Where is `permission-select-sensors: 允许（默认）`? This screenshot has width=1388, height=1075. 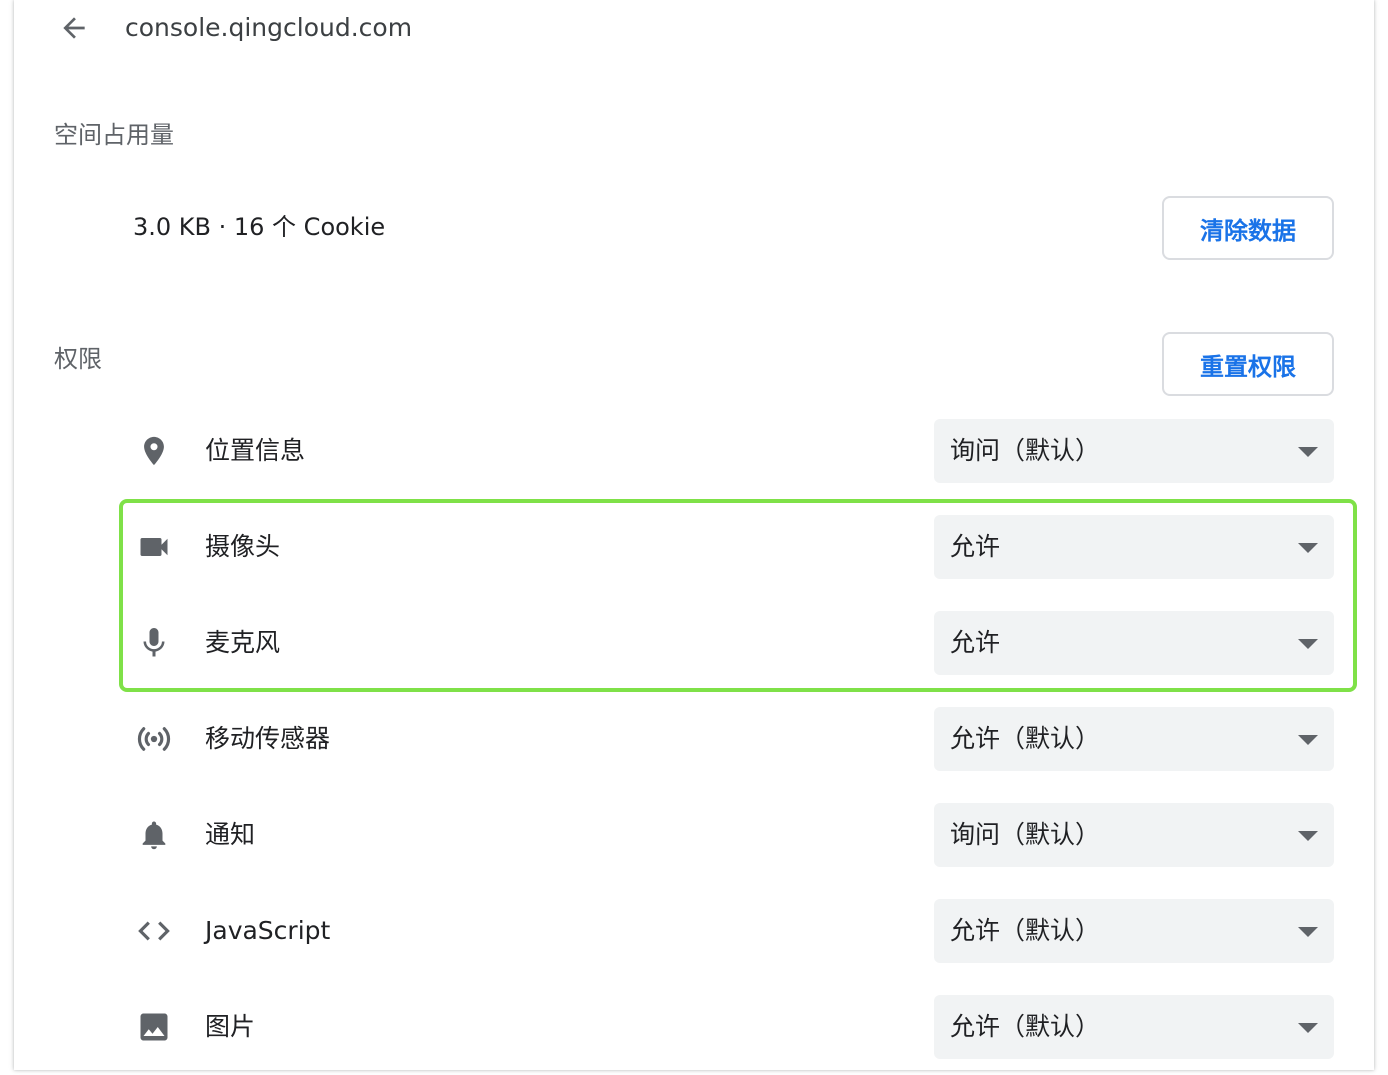
permission-select-sensors: 允许（默认） is located at coordinates (1134, 739).